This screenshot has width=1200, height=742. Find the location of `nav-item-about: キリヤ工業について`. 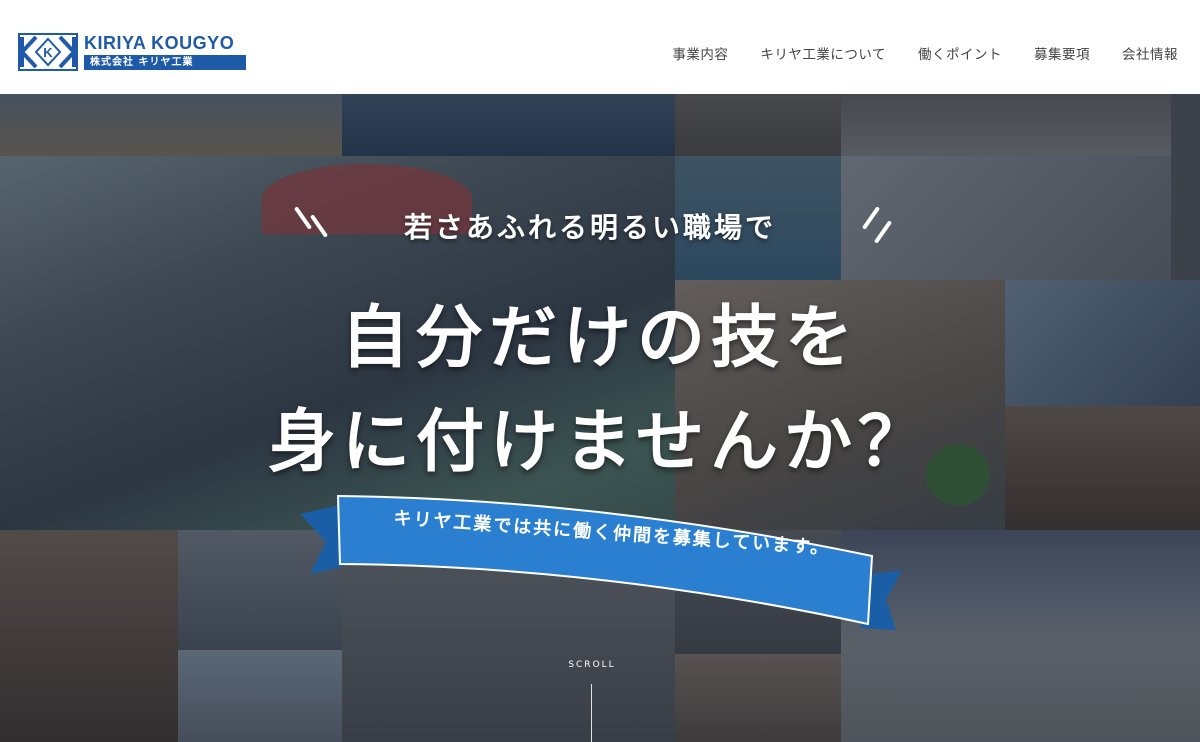

nav-item-about: キリヤ工業について is located at coordinates (823, 53).